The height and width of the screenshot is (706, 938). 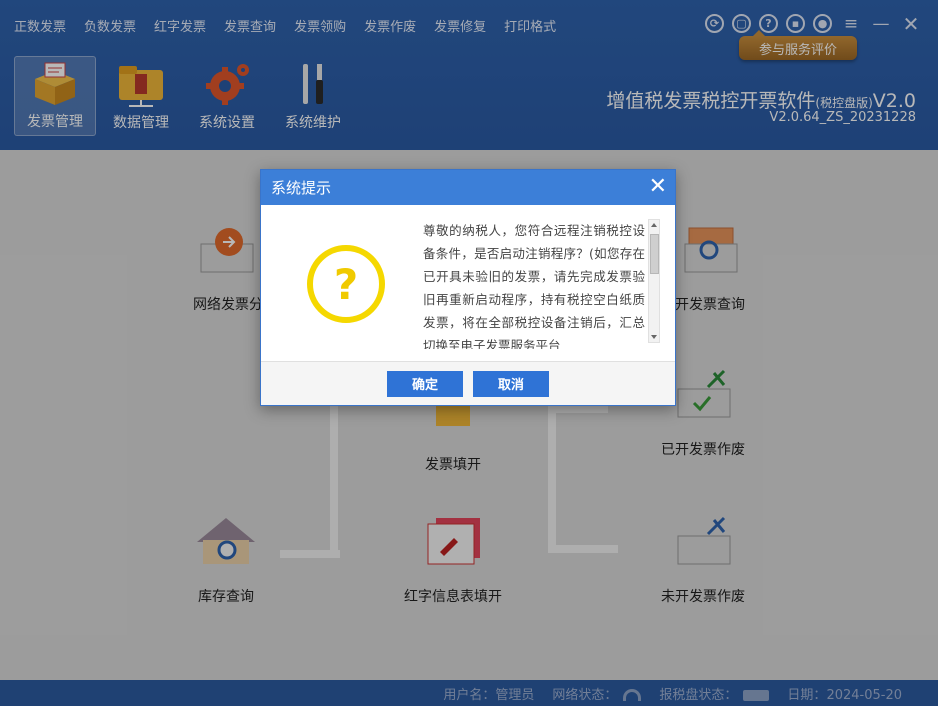 What do you see at coordinates (654, 254) in the screenshot?
I see `scroll-thumb` at bounding box center [654, 254].